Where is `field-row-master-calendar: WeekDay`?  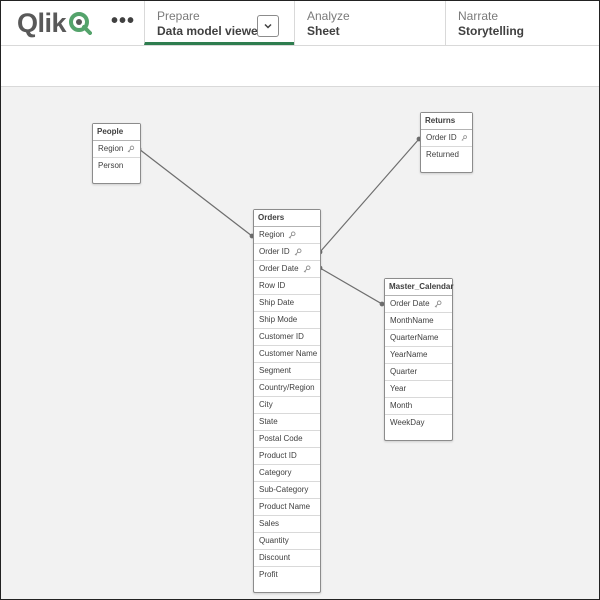 field-row-master-calendar: WeekDay is located at coordinates (418, 423).